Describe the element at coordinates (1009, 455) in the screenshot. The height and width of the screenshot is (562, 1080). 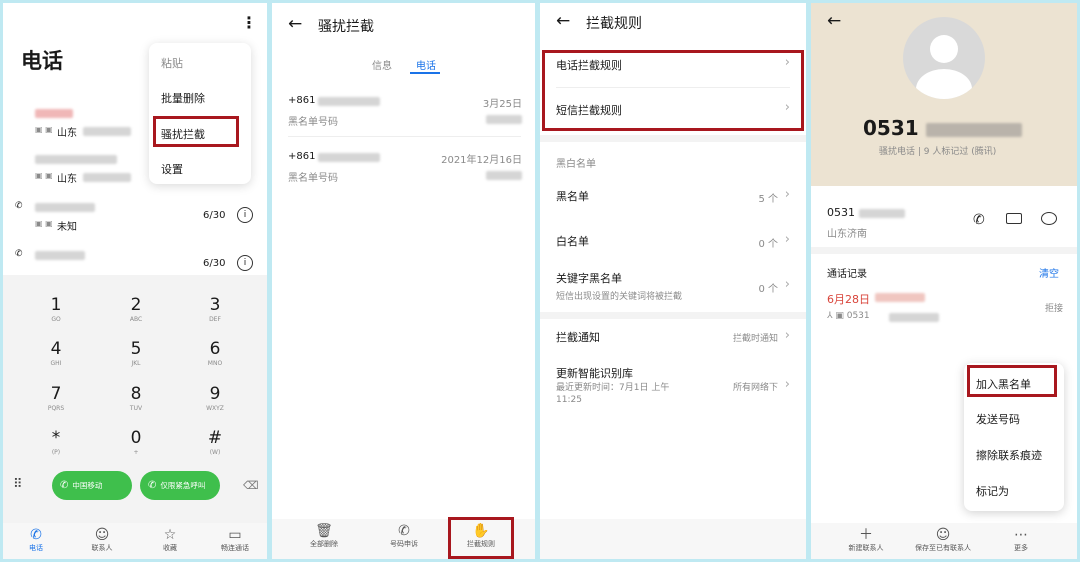
I see `menu-item-erase-traces: 擦除联系痕迹` at that location.